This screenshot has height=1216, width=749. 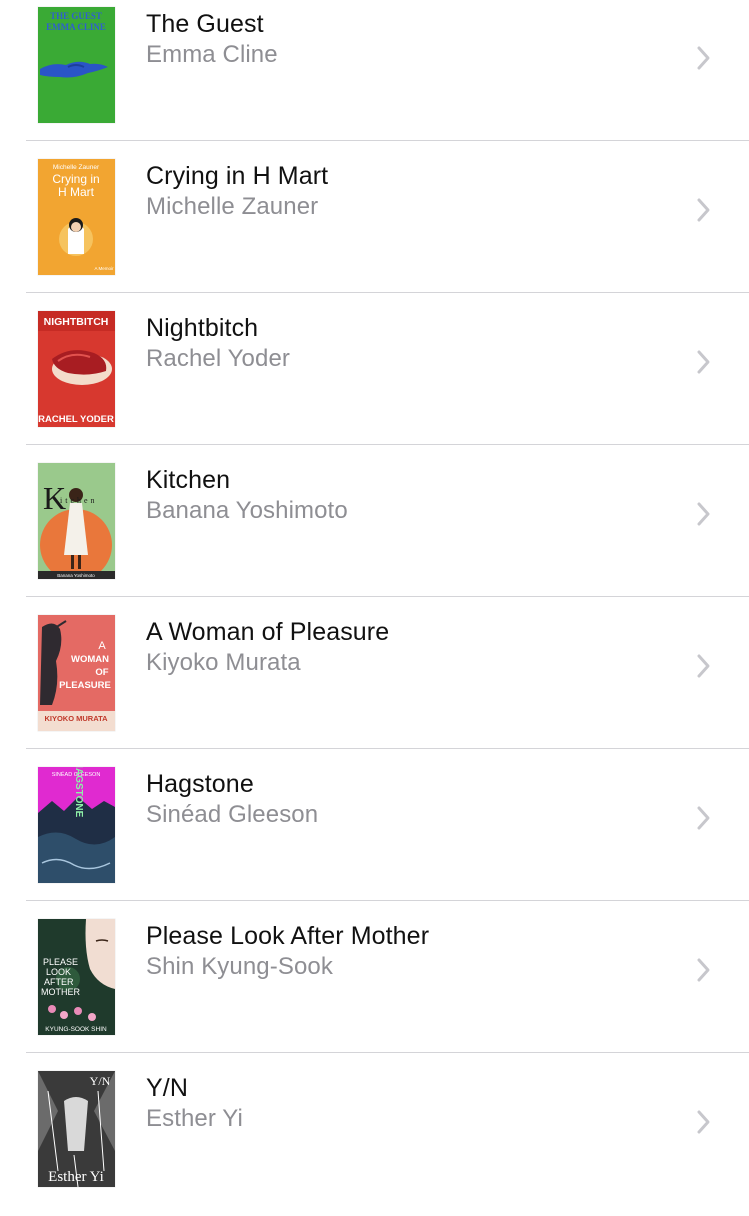 I want to click on the-guest-cover-icon: THE GUEST EMMA CLINE, so click(x=76, y=65).